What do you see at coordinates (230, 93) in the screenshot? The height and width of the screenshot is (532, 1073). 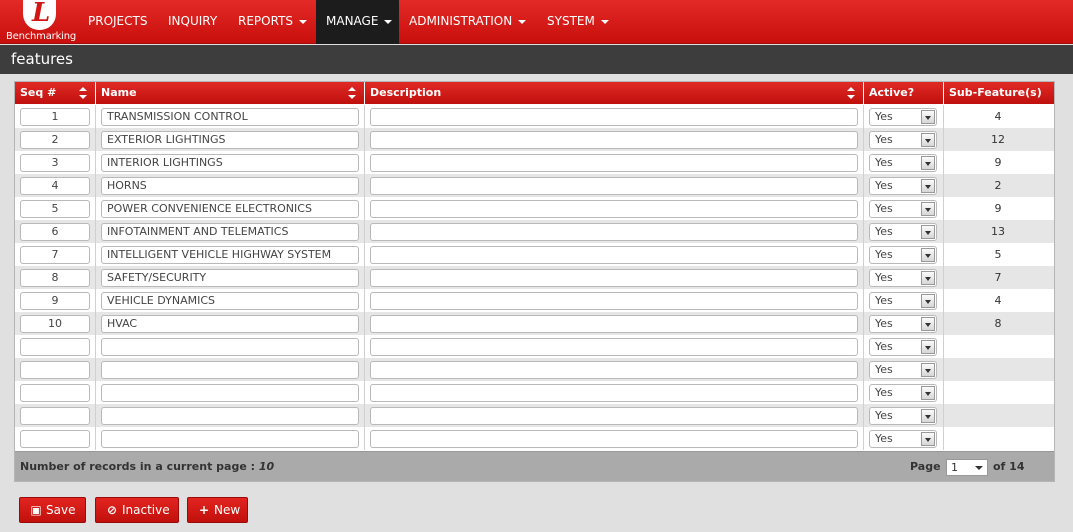 I see `col-name: Name` at bounding box center [230, 93].